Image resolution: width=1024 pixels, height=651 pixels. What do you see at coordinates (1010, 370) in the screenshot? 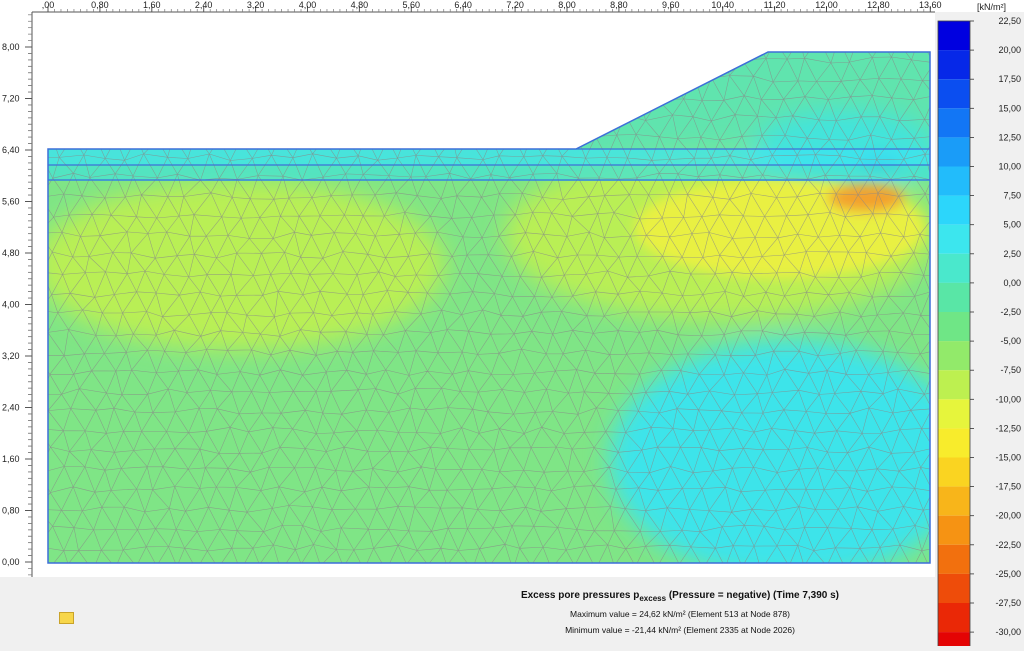
I see `legend-label: -7,50` at bounding box center [1010, 370].